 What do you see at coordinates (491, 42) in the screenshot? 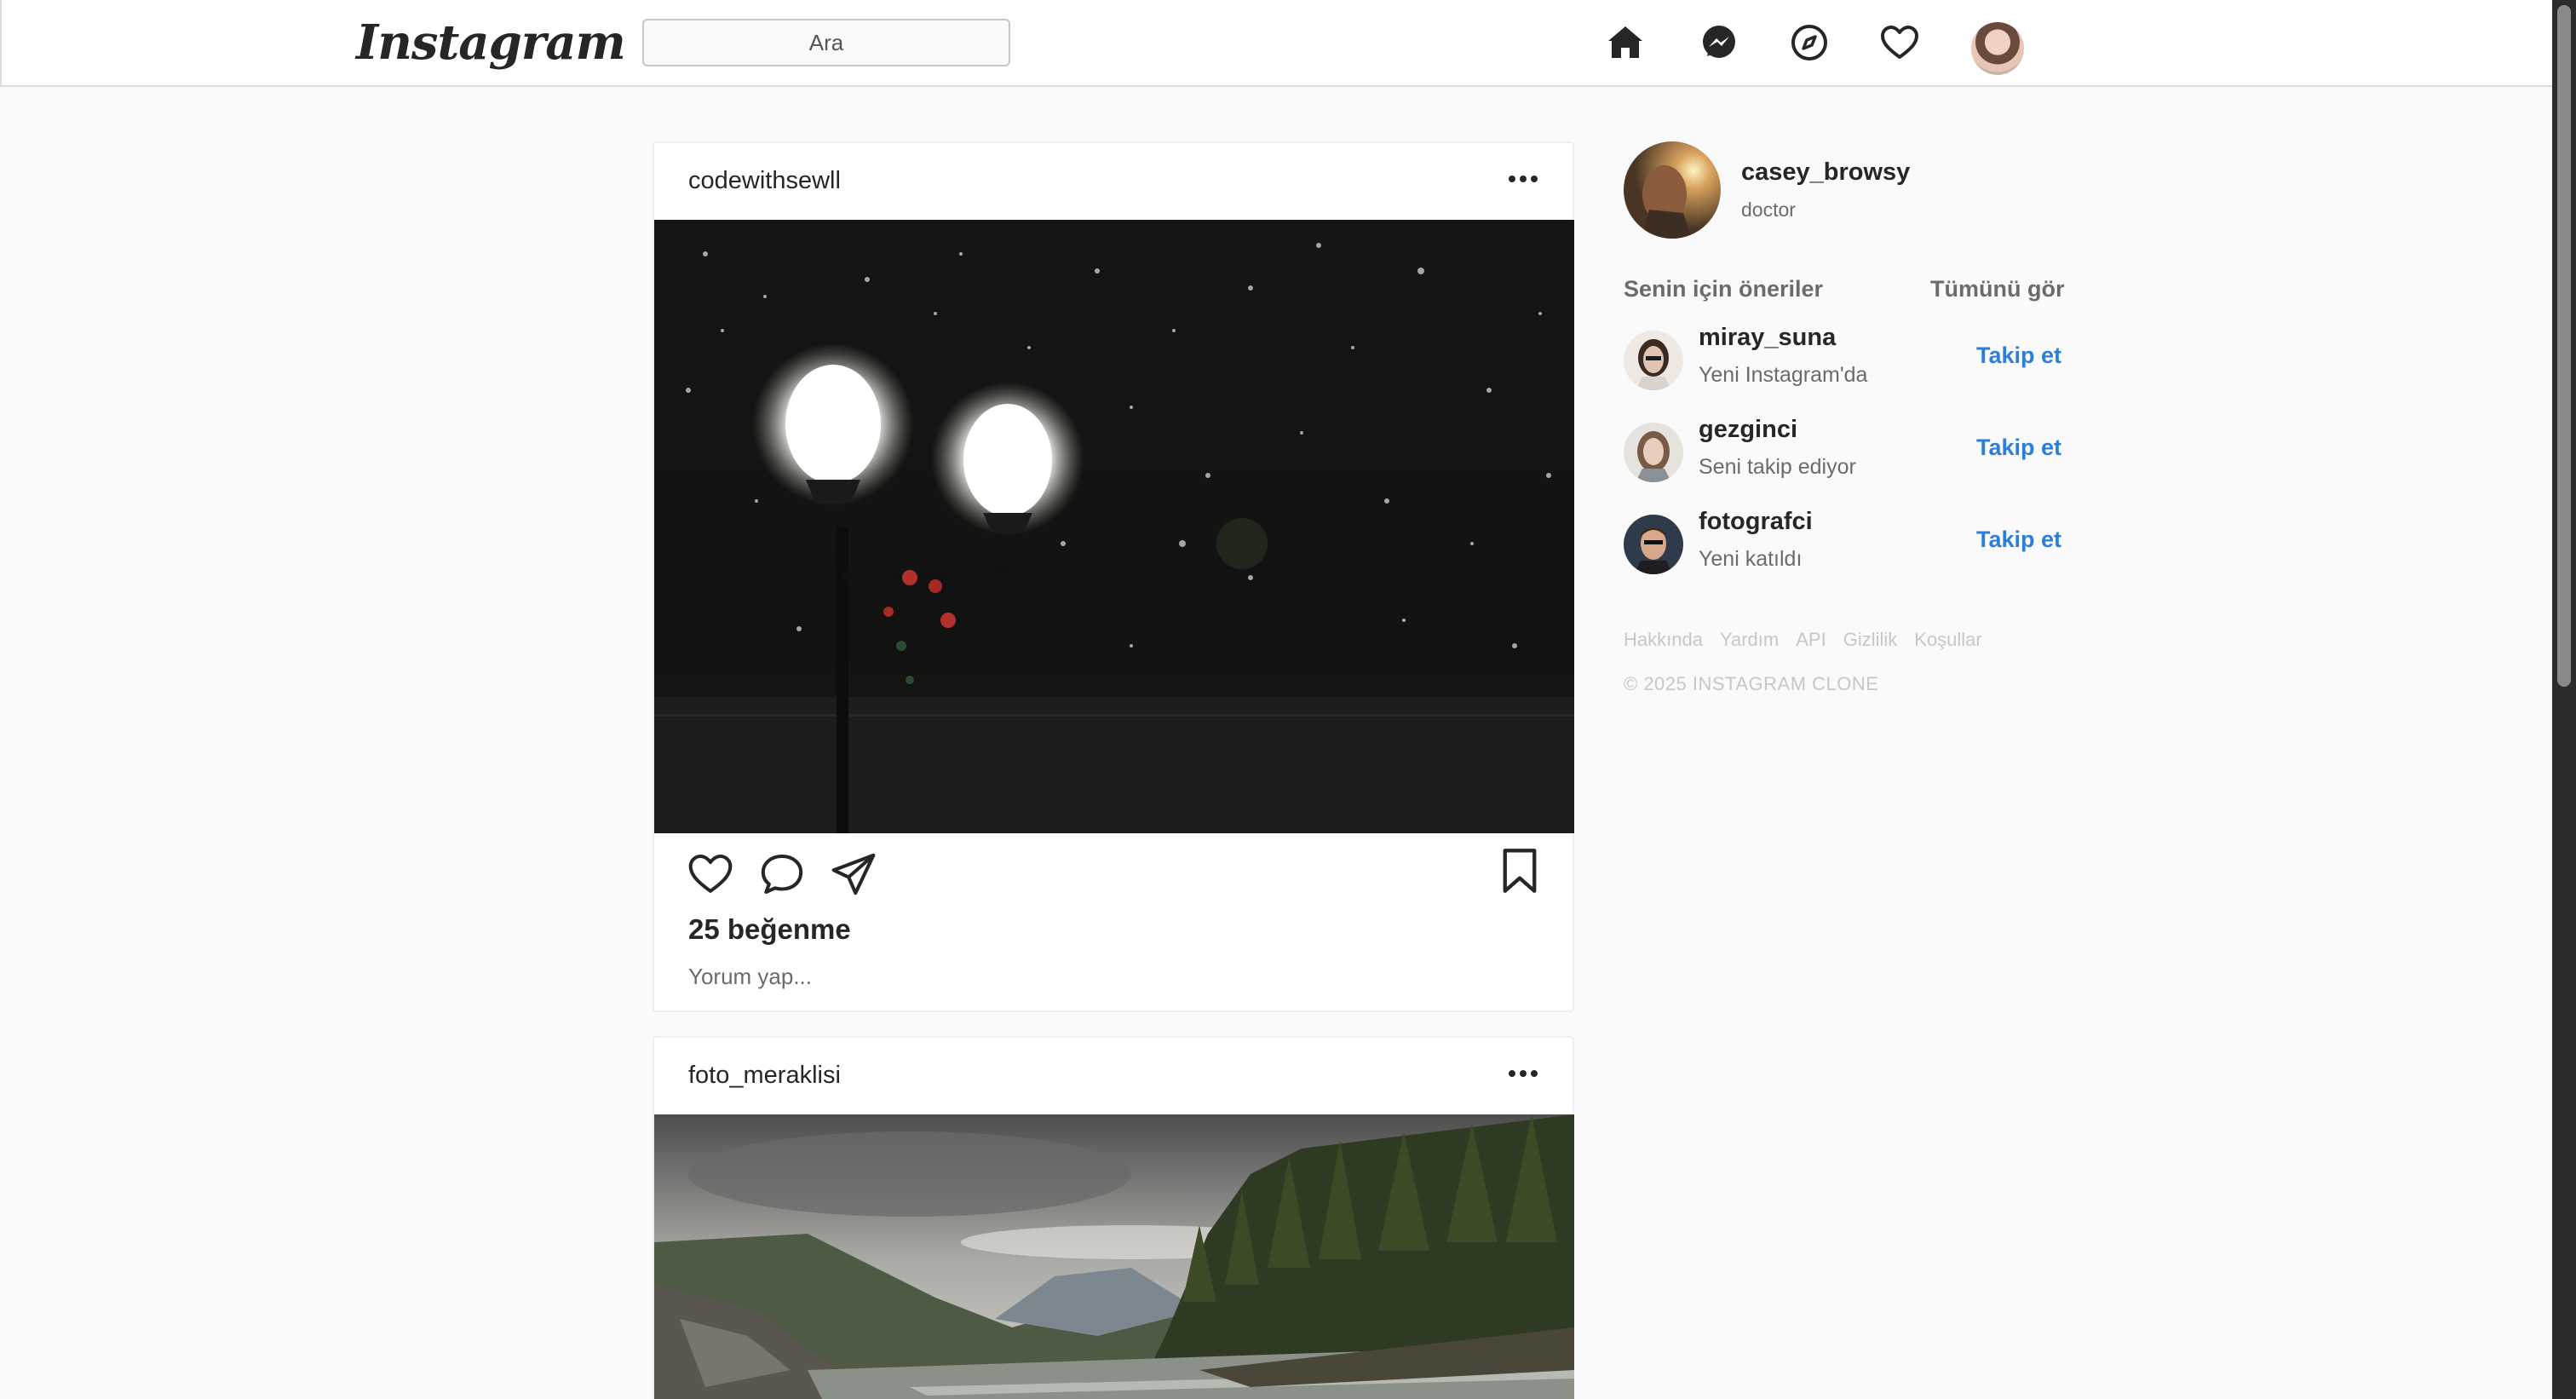
I see `instagram-logo: Instagram` at bounding box center [491, 42].